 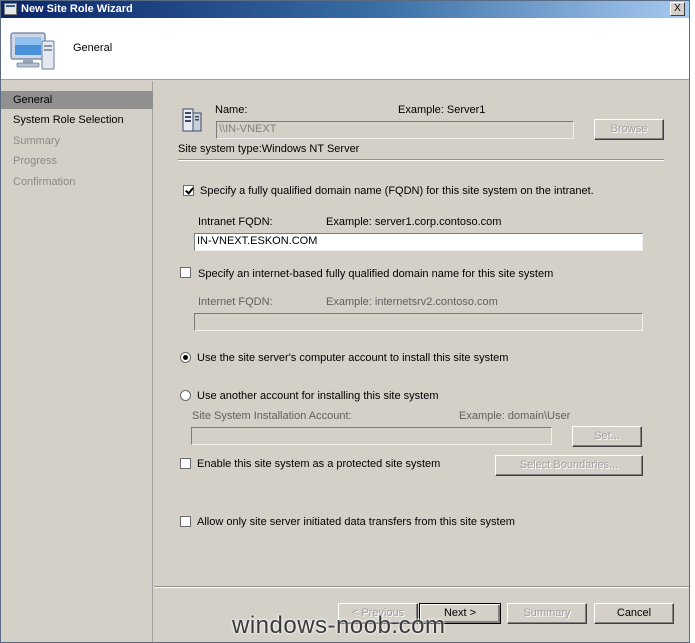 I want to click on footer-separator, so click(x=421, y=587).